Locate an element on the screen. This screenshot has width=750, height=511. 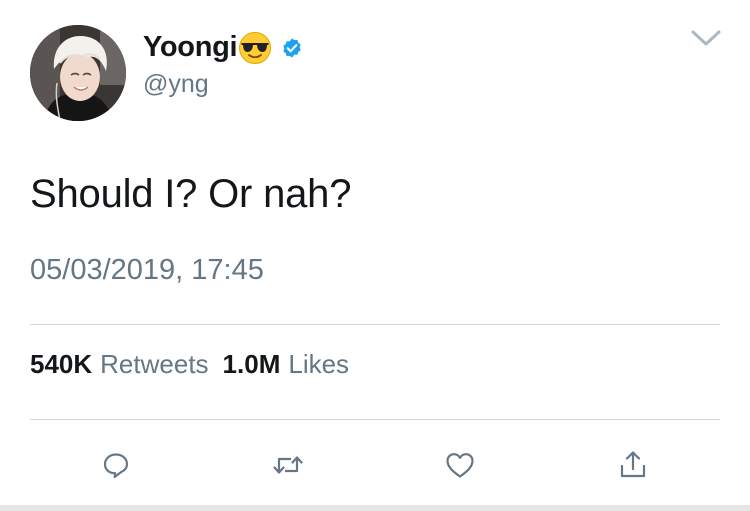
retweet-icon is located at coordinates (288, 465).